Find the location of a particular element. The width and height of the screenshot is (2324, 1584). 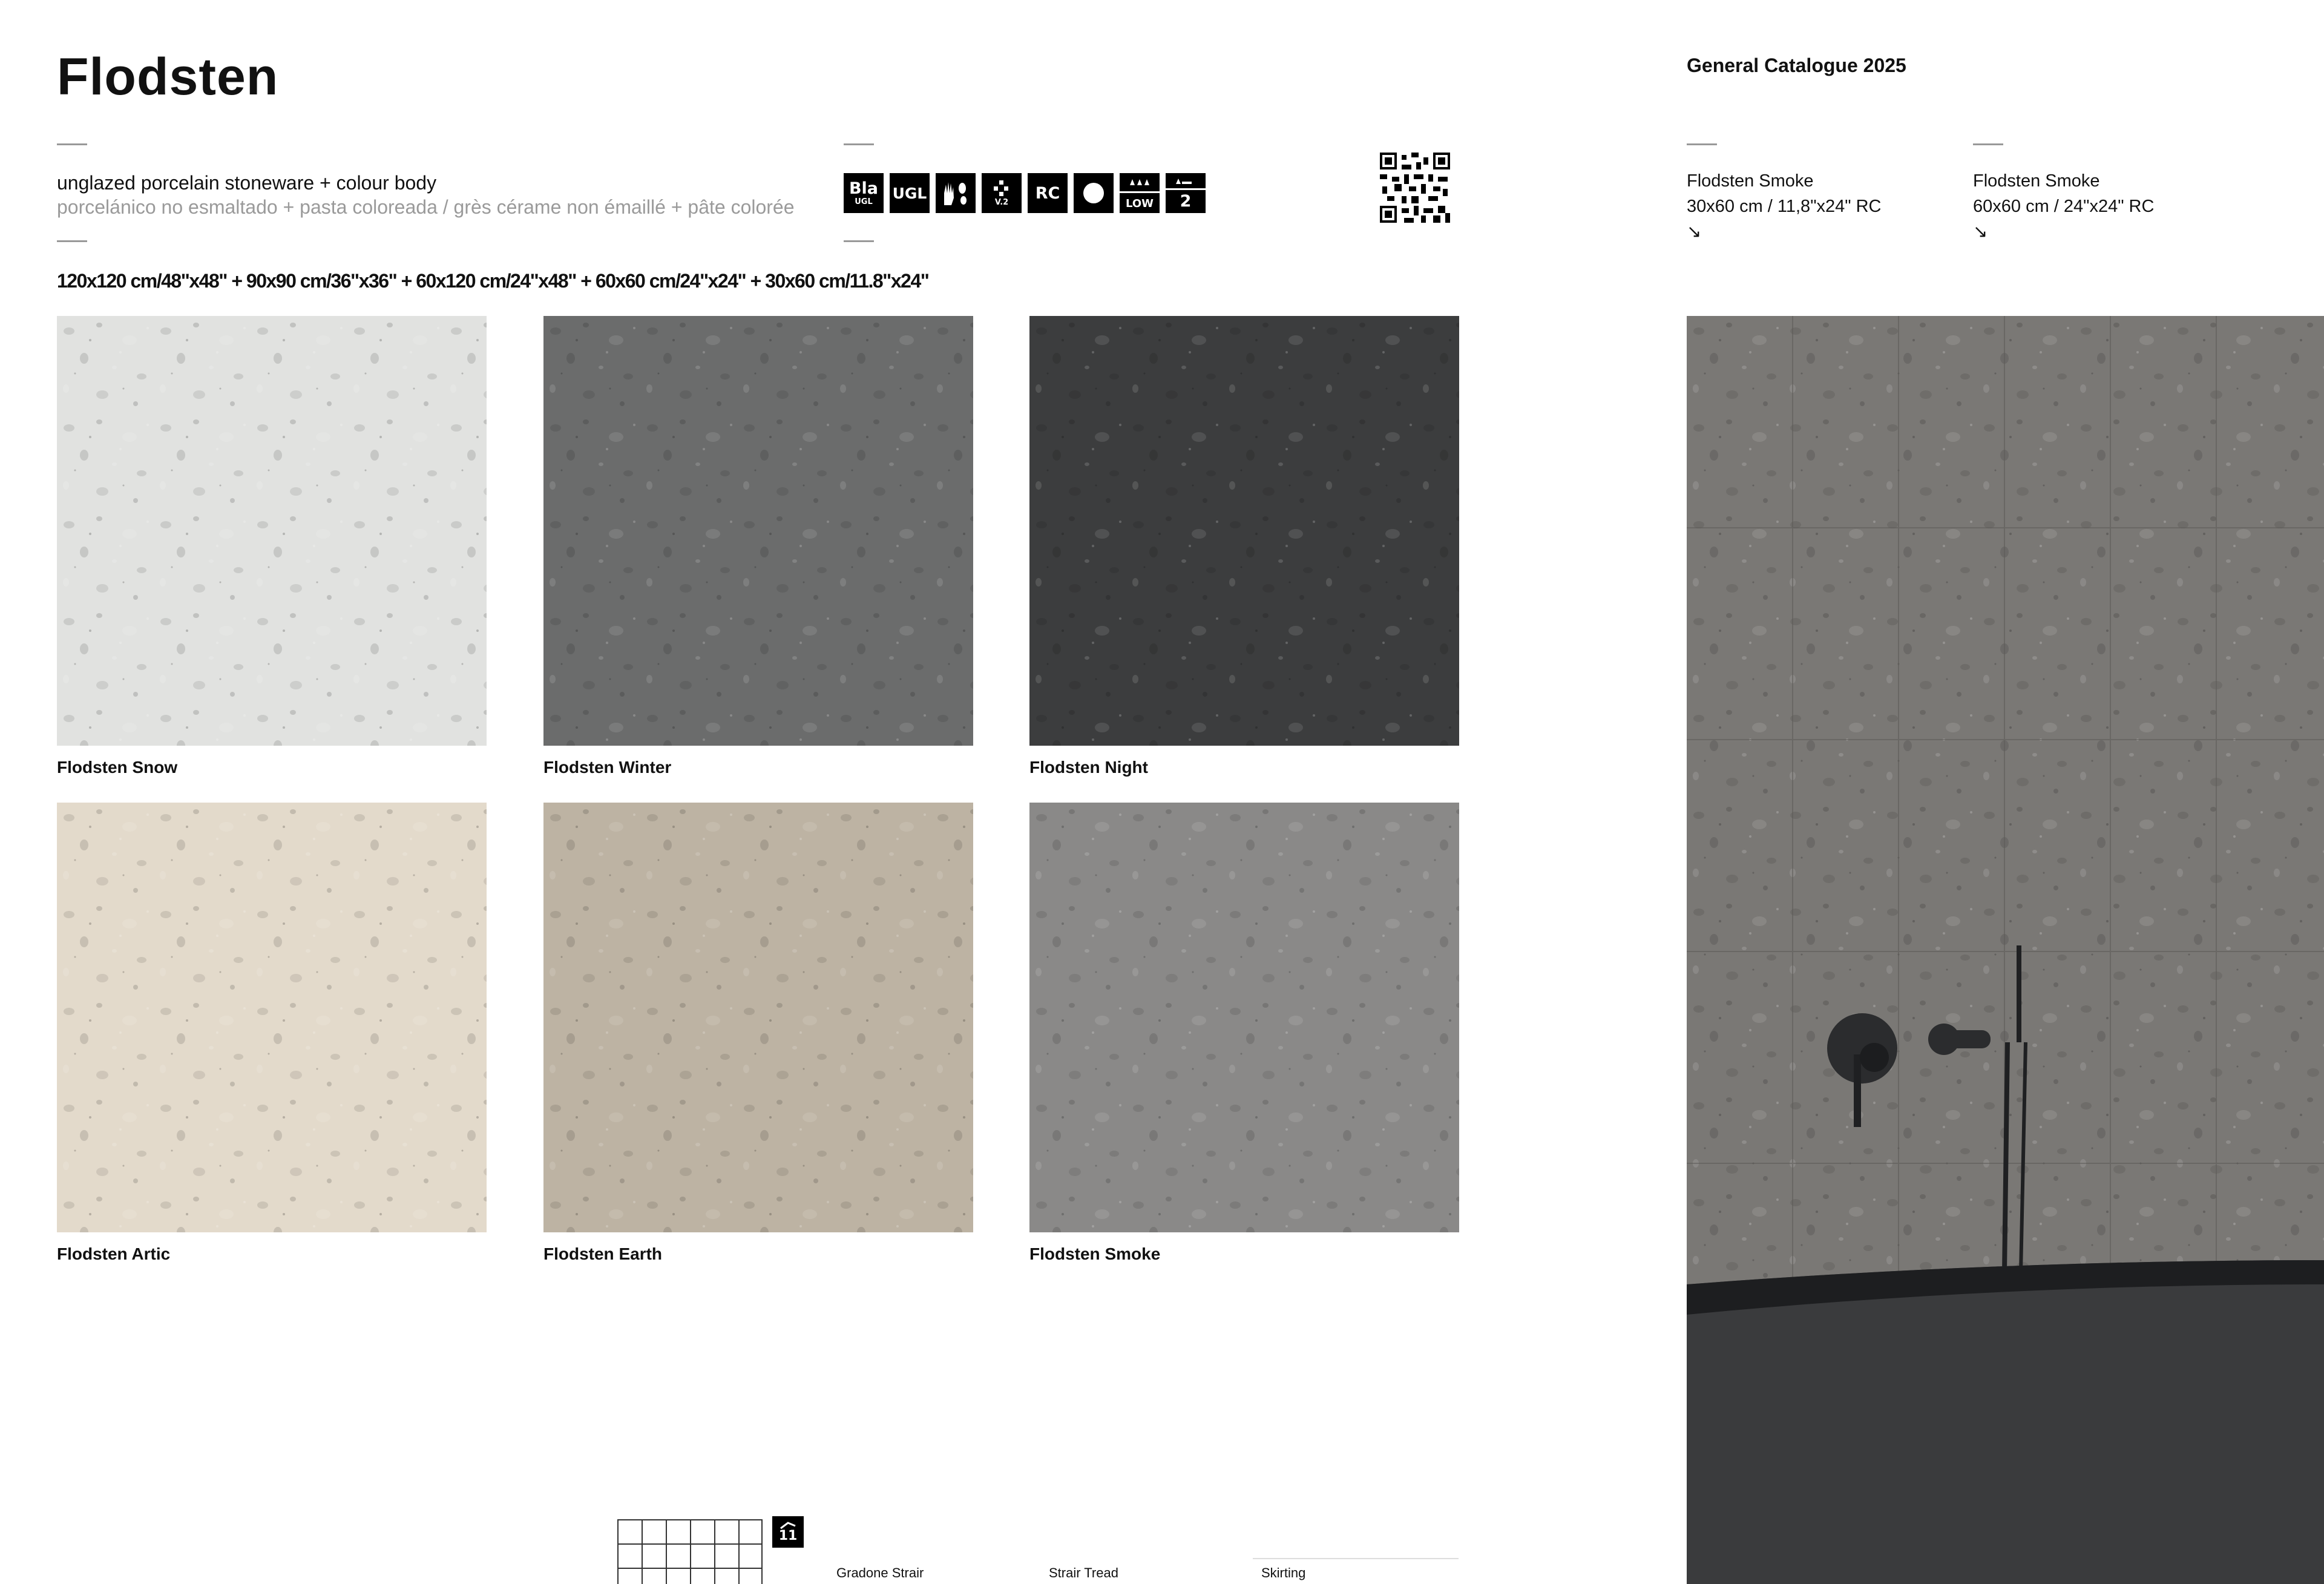

bla-ugl-icon: Bla UGL is located at coordinates (864, 193).